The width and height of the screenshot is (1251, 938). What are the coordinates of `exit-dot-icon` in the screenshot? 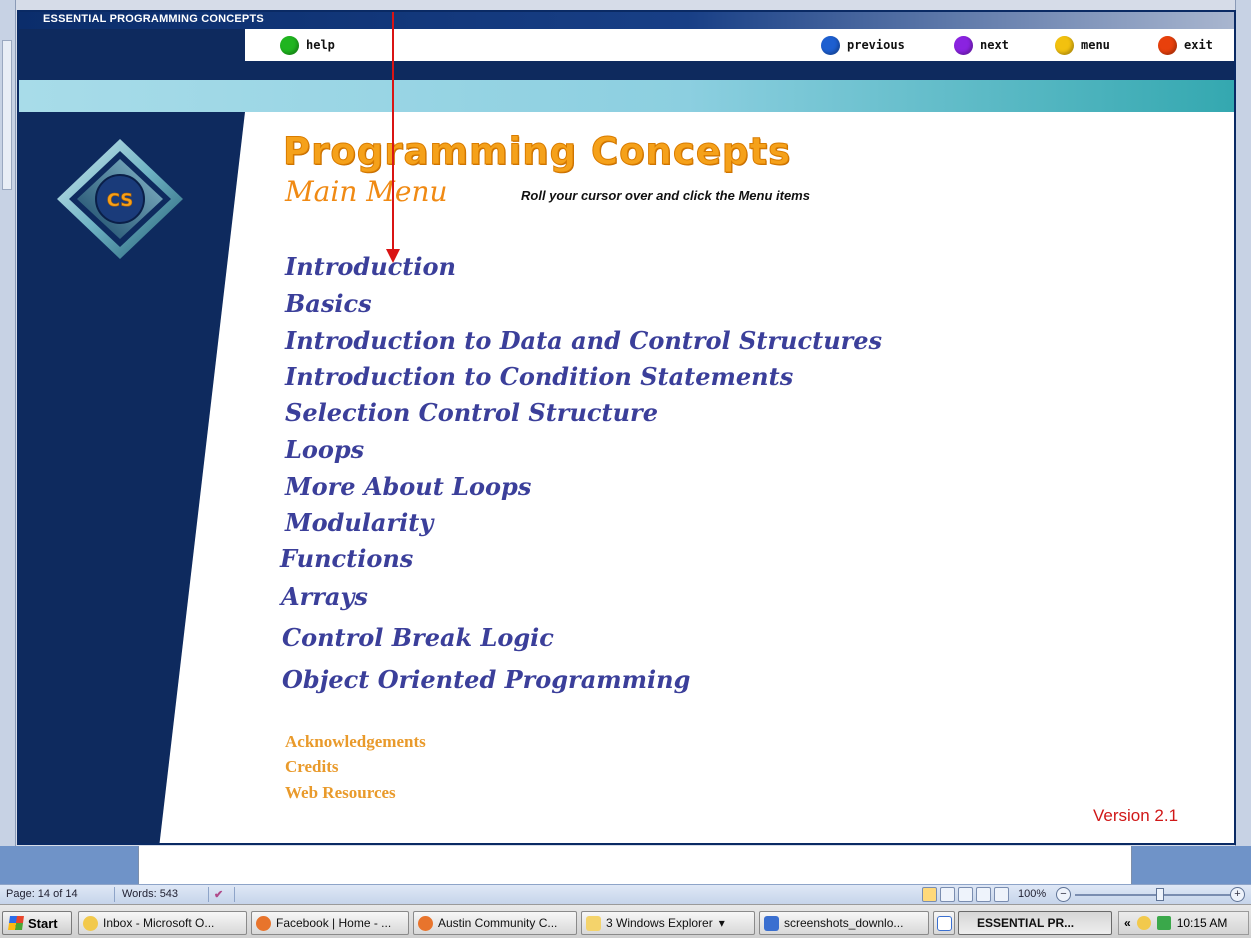 It's located at (1167, 45).